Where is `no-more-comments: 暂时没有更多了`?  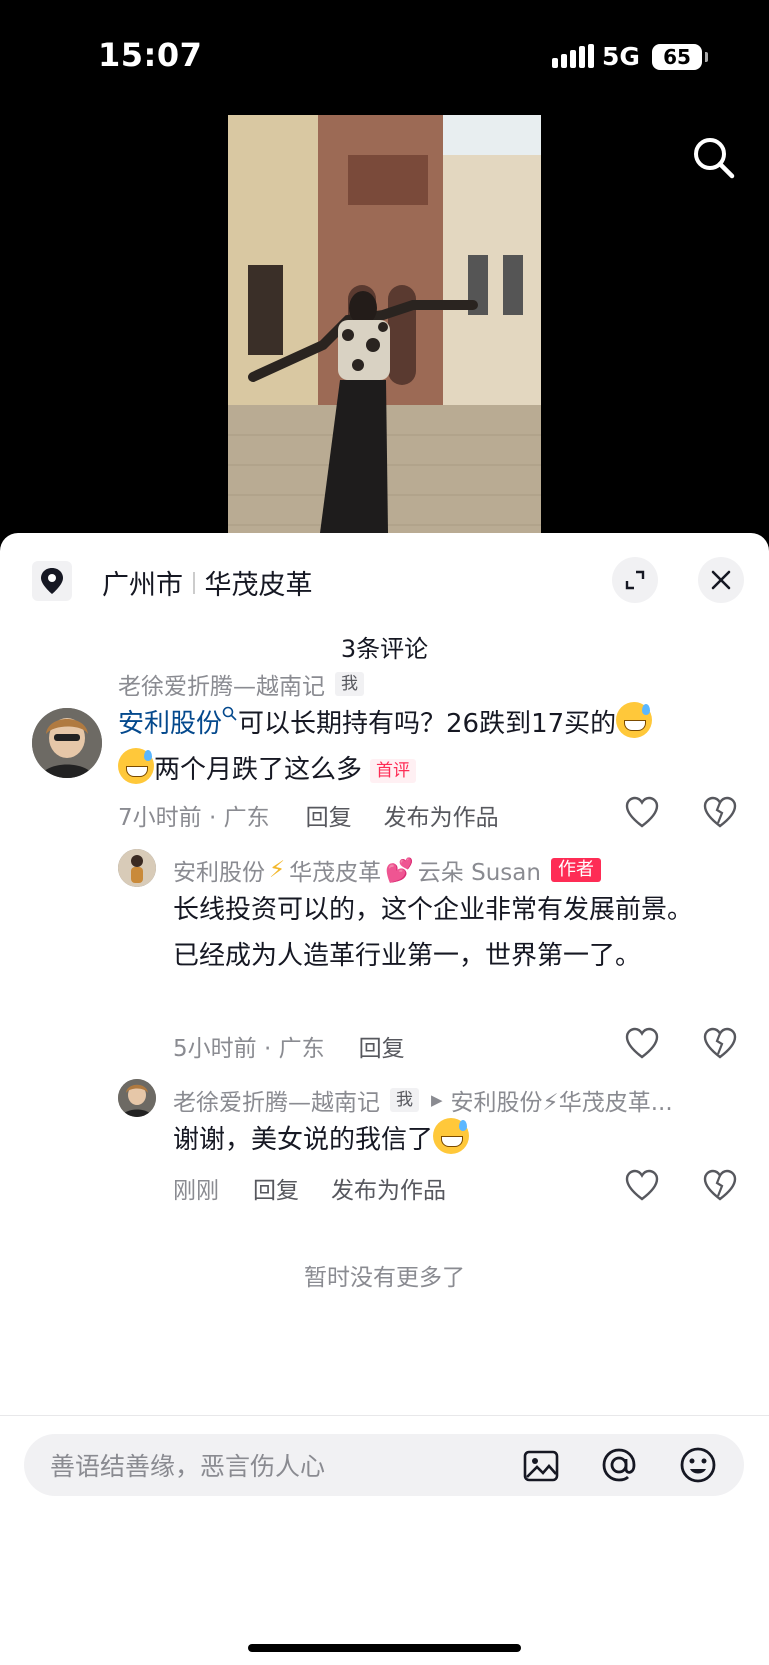
no-more-comments: 暂时没有更多了 is located at coordinates (384, 1278).